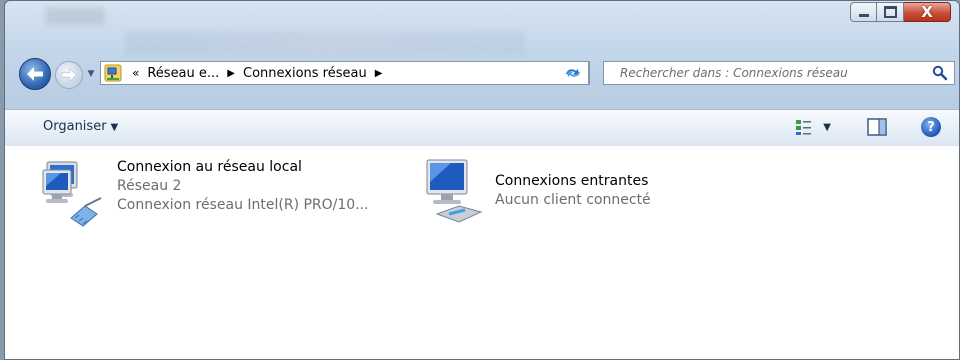 This screenshot has width=960, height=360. I want to click on preview-pane-button, so click(877, 129).